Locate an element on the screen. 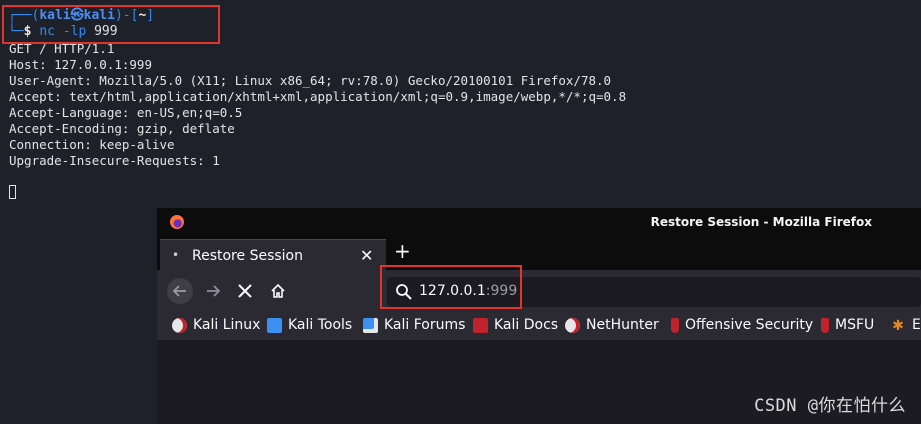 The width and height of the screenshot is (921, 424). forward-arrow-icon is located at coordinates (214, 291).